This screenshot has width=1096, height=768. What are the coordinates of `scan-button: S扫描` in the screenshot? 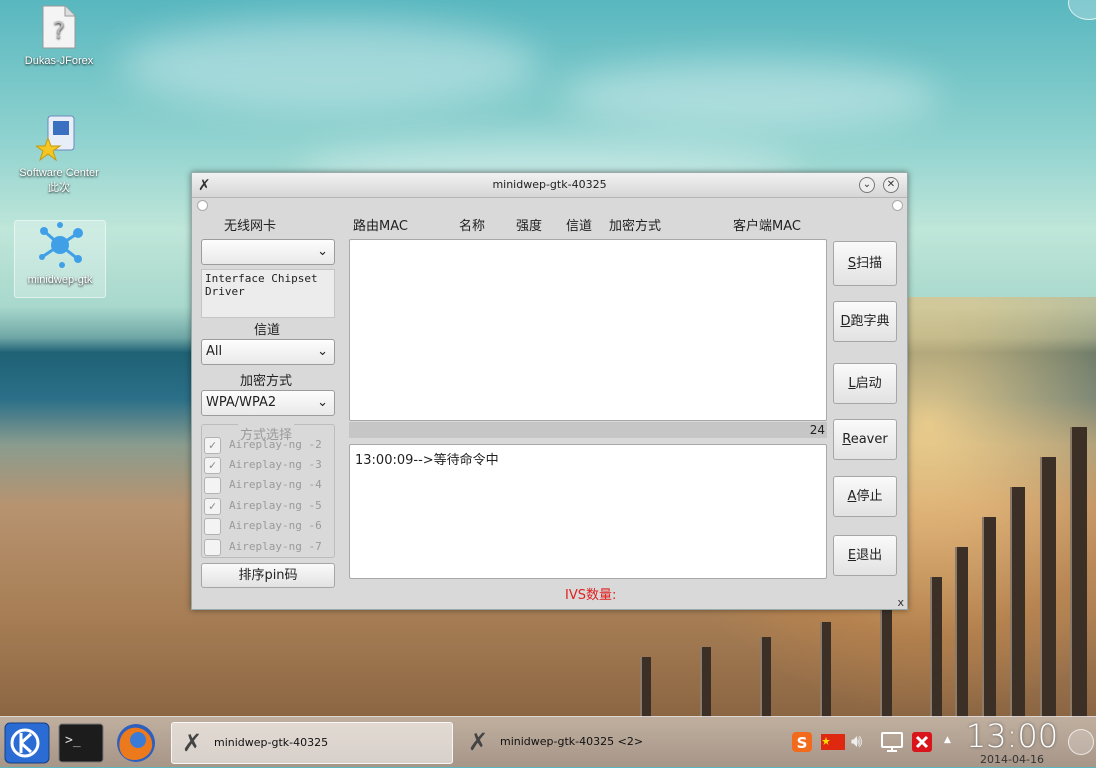 It's located at (865, 263).